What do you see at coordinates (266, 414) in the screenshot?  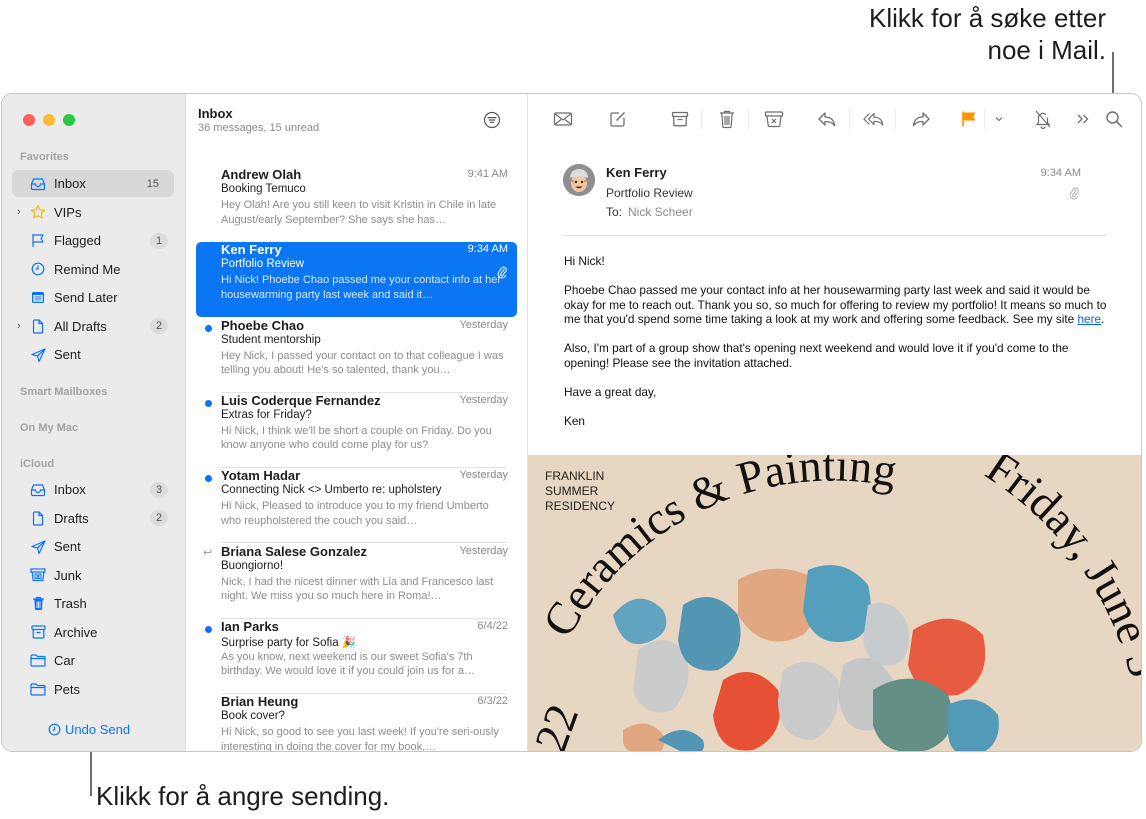 I see `message-subject: Extras for Friday?` at bounding box center [266, 414].